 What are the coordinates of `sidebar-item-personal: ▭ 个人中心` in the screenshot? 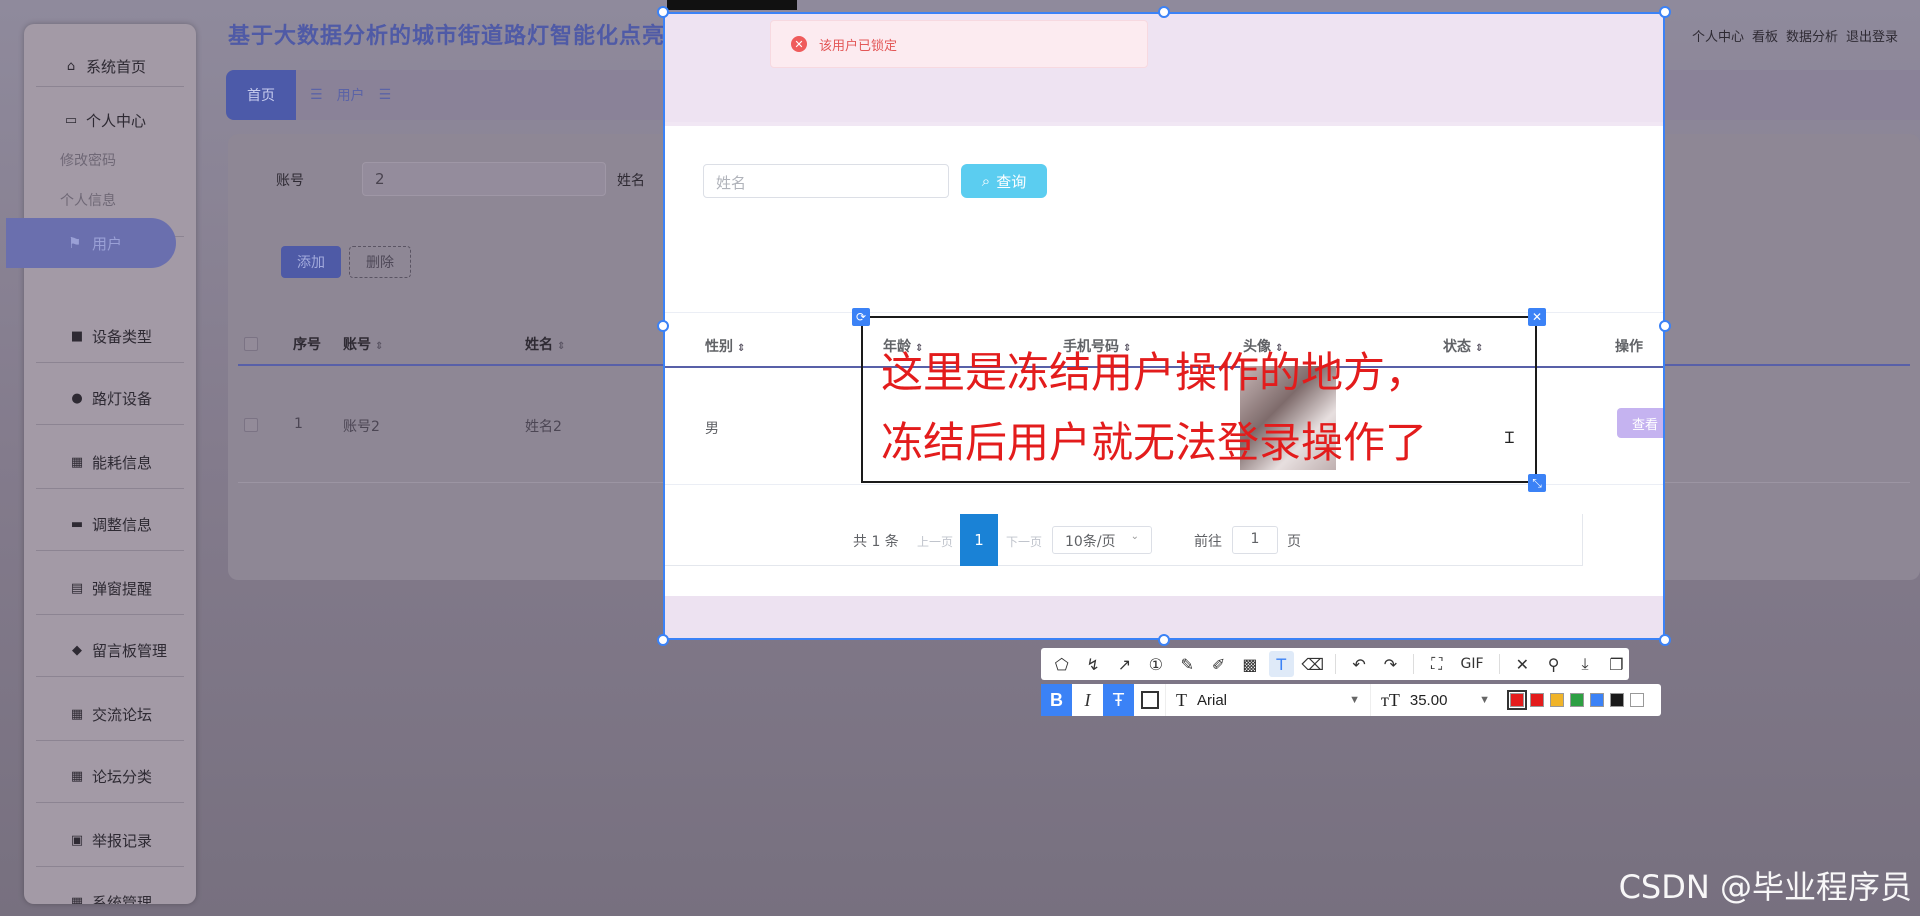 It's located at (110, 120).